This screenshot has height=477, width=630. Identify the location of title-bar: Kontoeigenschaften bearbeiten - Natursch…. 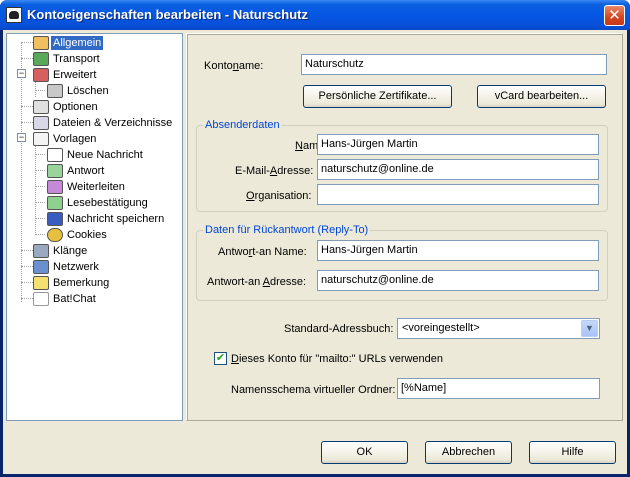
(315, 15).